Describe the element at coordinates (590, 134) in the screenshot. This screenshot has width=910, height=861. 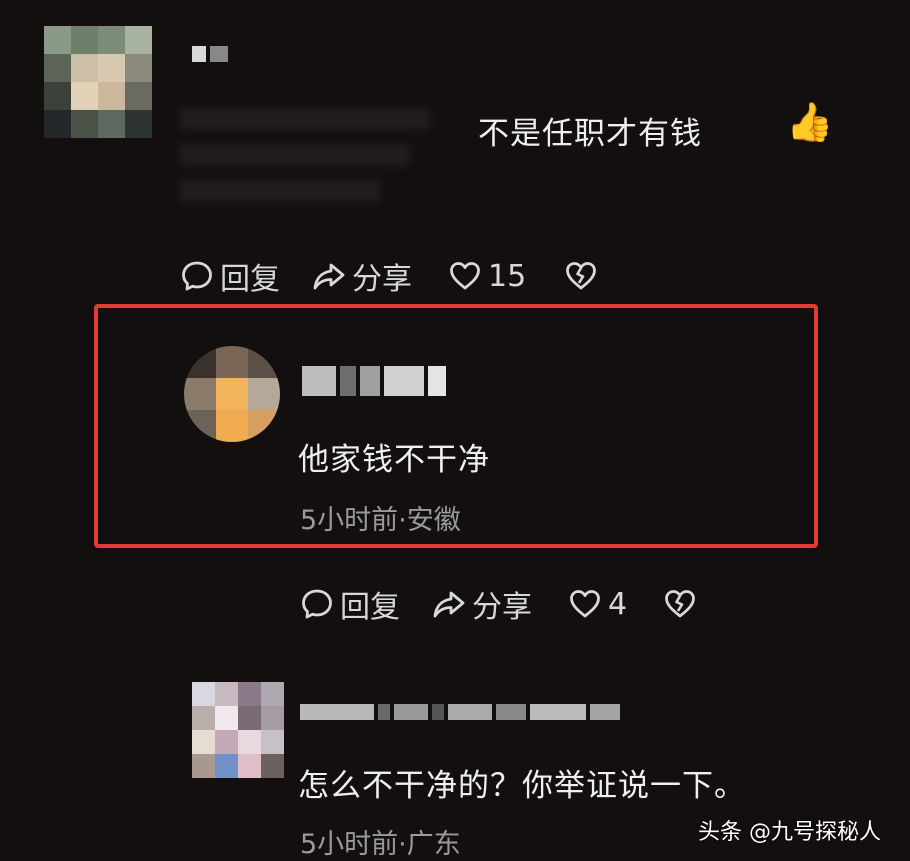
I see `comment-text: 不是任职才有钱` at that location.